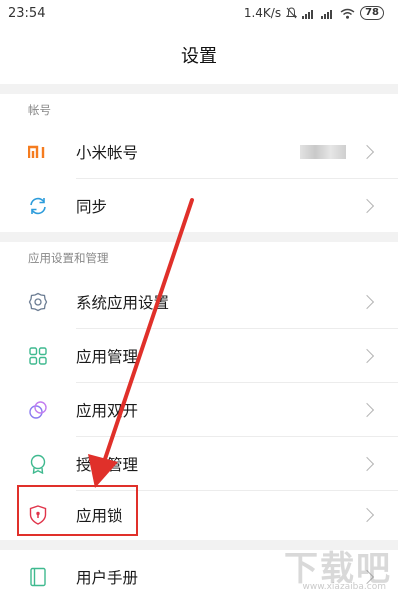  Describe the element at coordinates (107, 356) in the screenshot. I see `item-label: 应用管理` at that location.